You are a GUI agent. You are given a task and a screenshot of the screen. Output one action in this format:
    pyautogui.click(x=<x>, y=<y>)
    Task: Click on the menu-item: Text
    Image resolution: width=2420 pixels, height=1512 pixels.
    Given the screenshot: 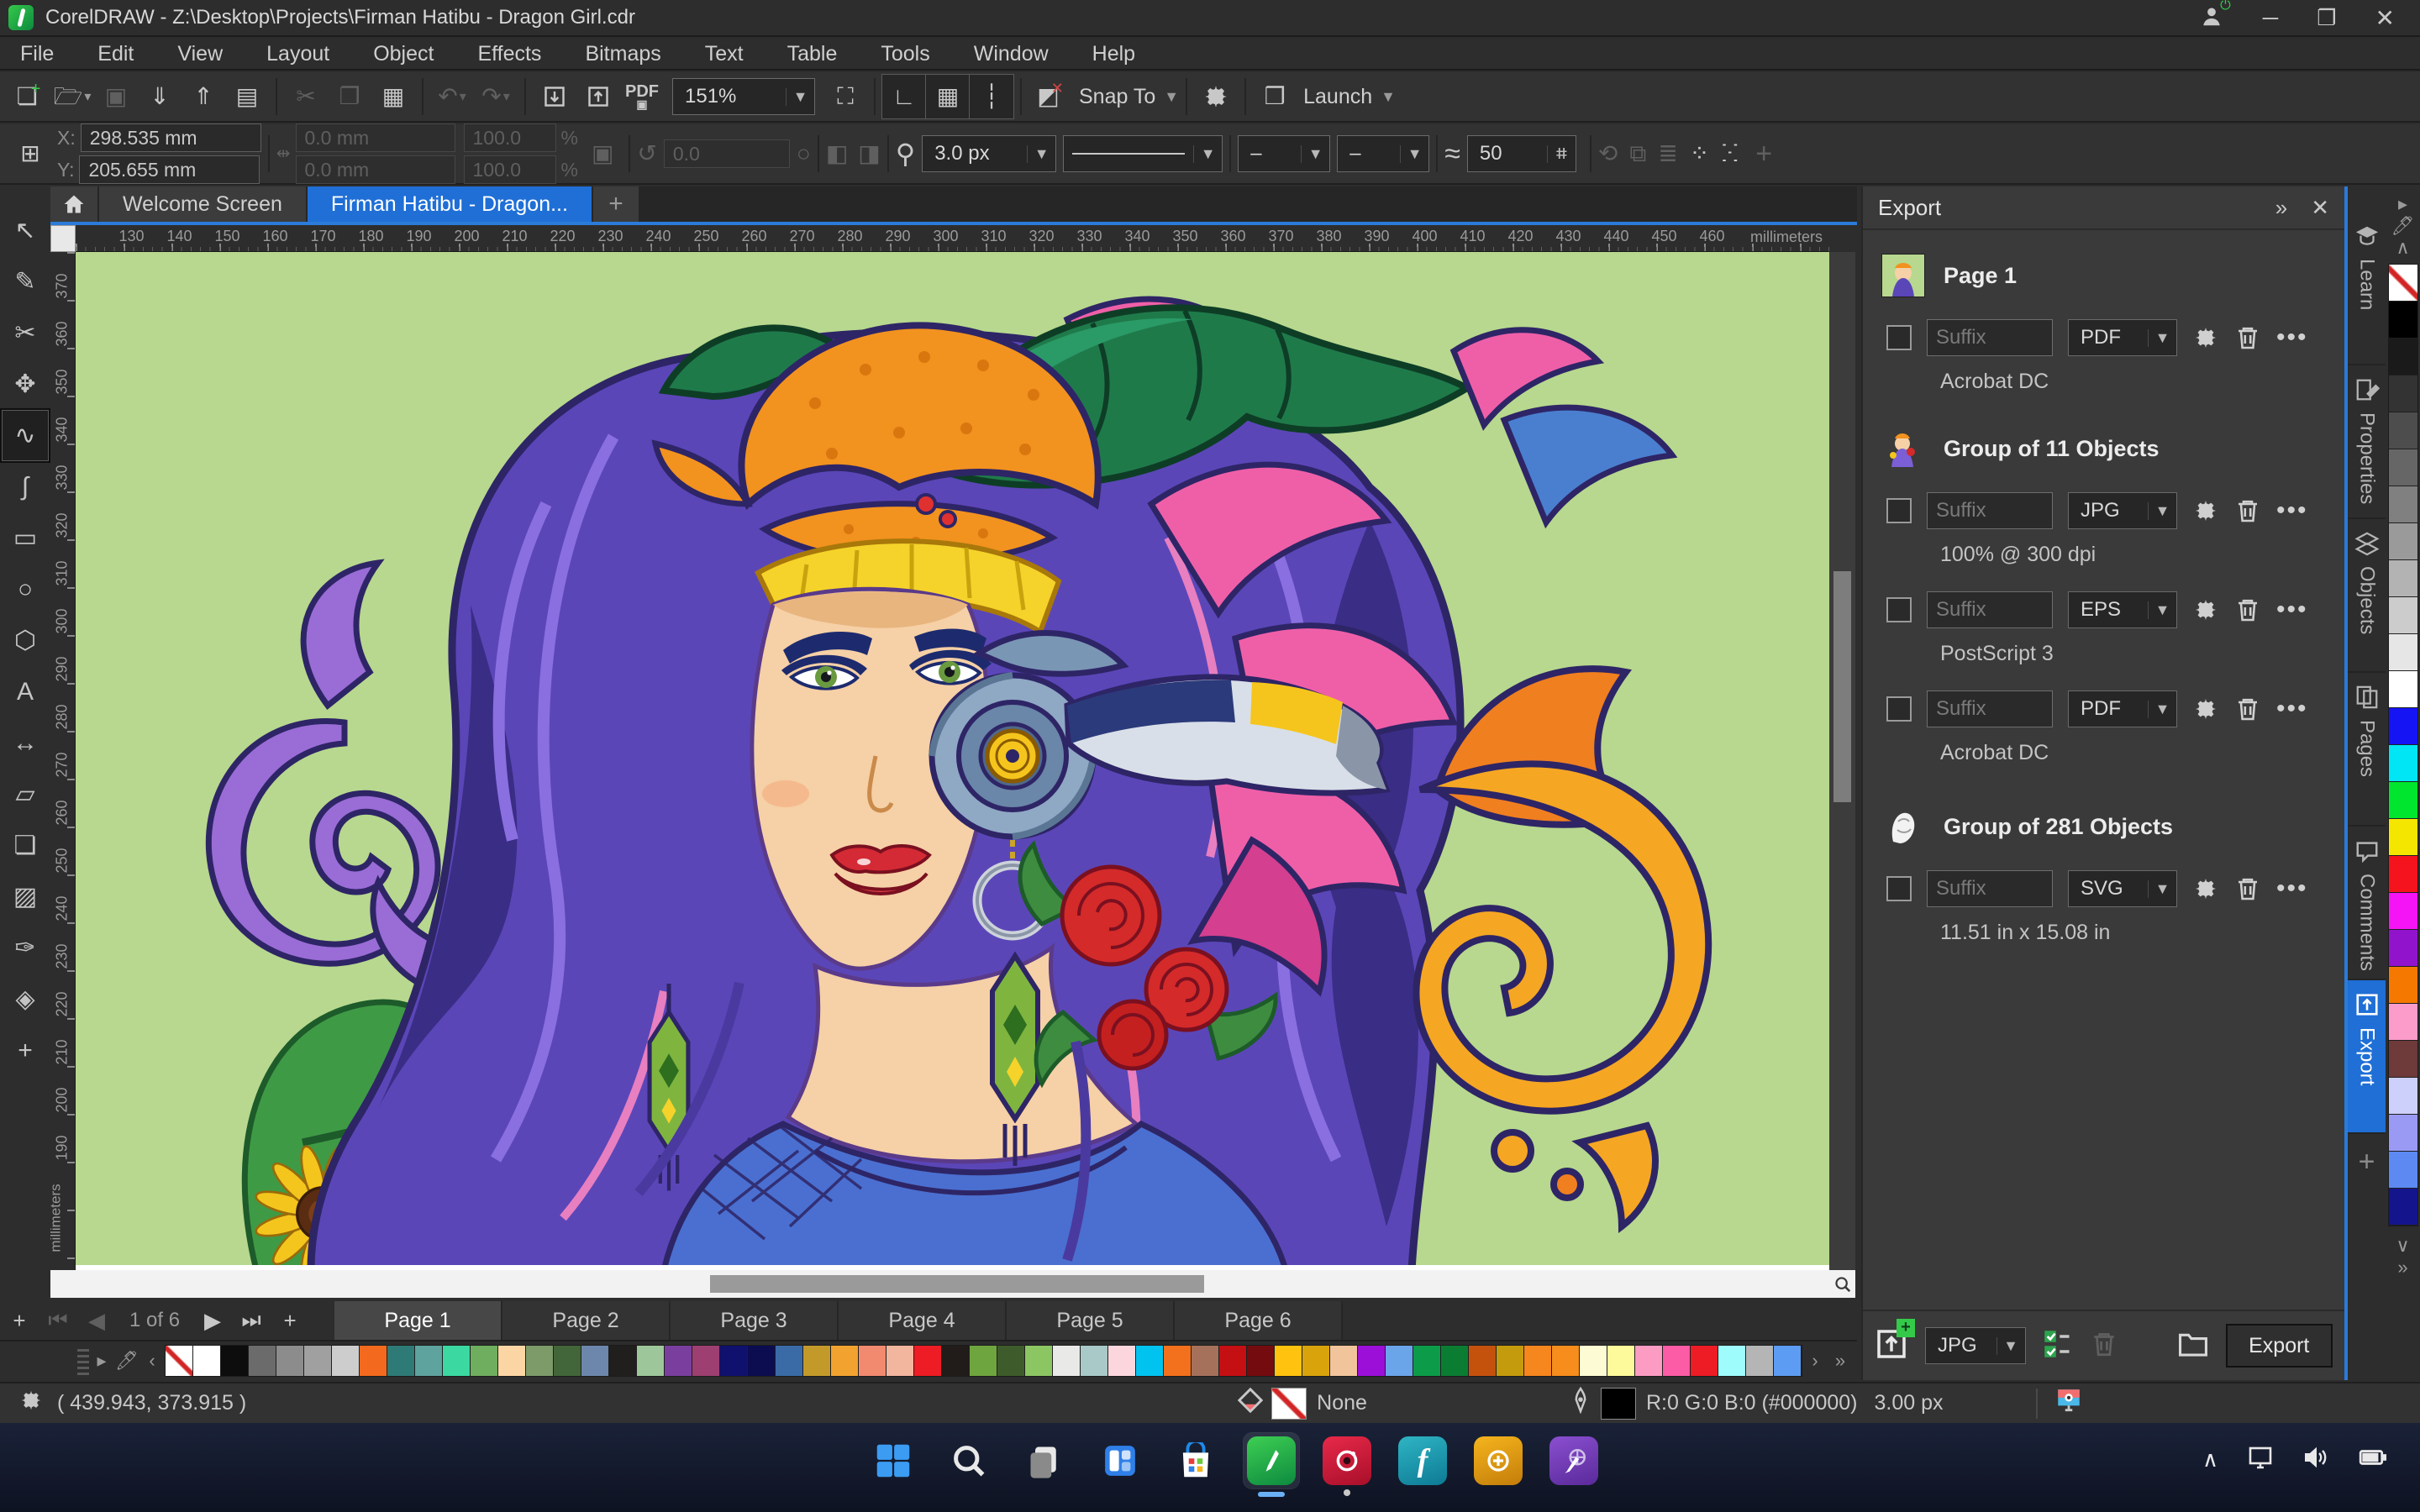 What is the action you would take?
    pyautogui.click(x=724, y=54)
    